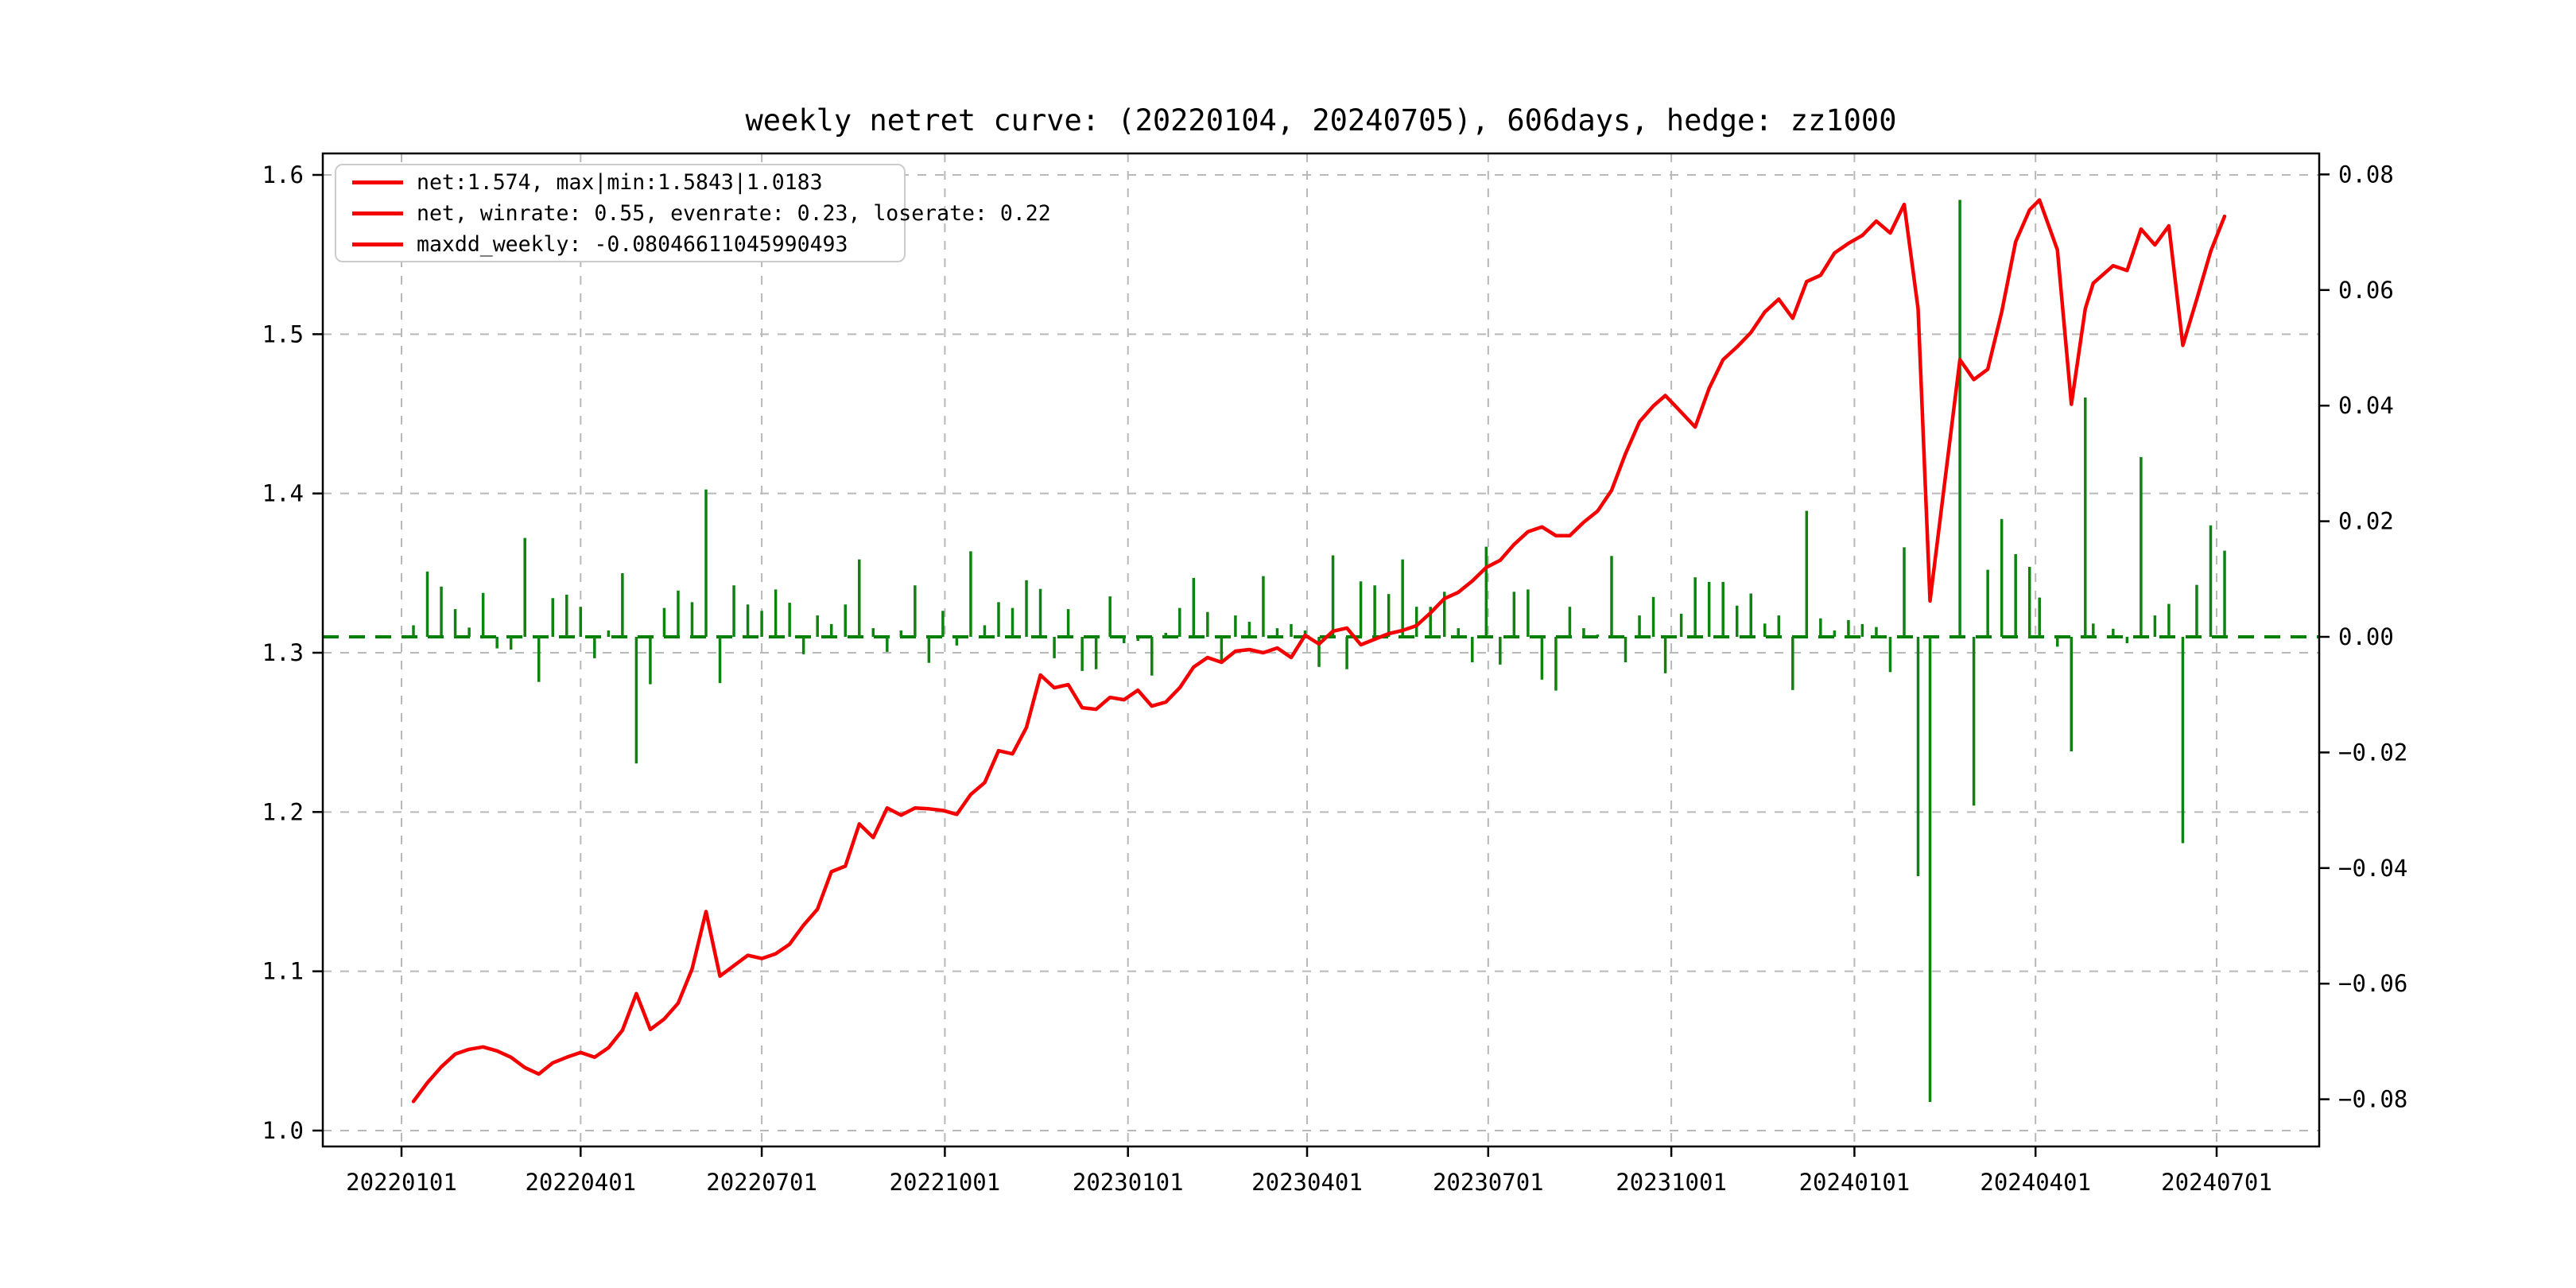 The image size is (2576, 1288). Describe the element at coordinates (2366, 405) in the screenshot. I see `right-y-tick-label: 0.04` at that location.